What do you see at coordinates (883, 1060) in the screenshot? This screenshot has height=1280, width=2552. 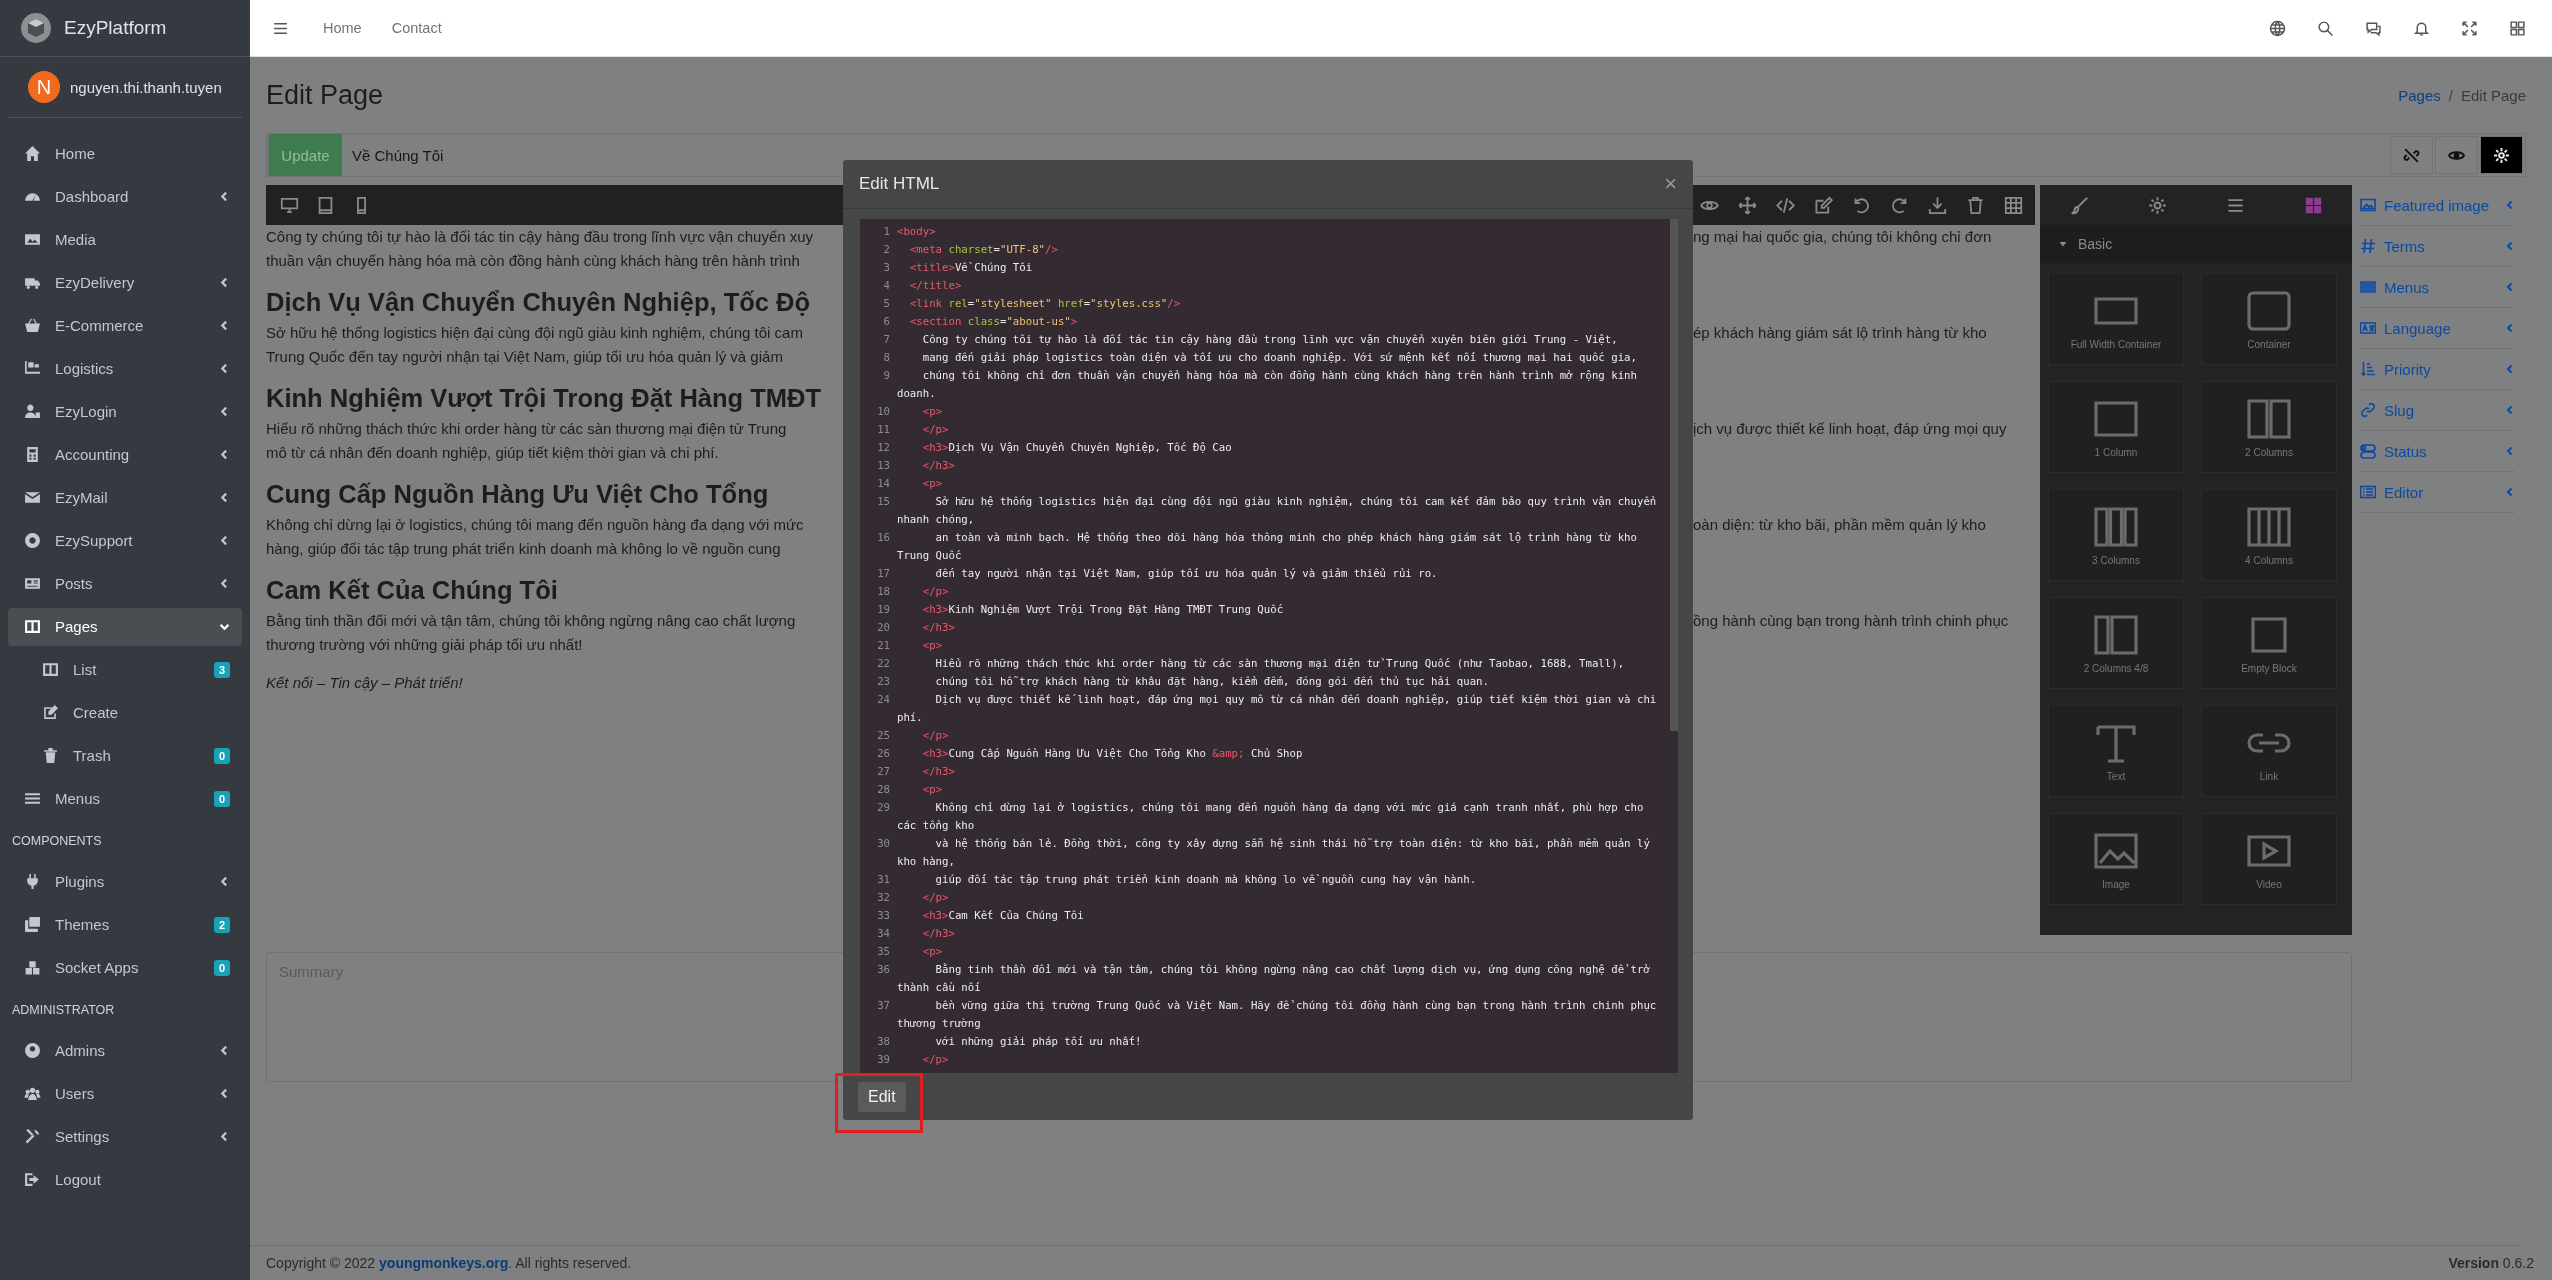 I see `line-number: 39` at bounding box center [883, 1060].